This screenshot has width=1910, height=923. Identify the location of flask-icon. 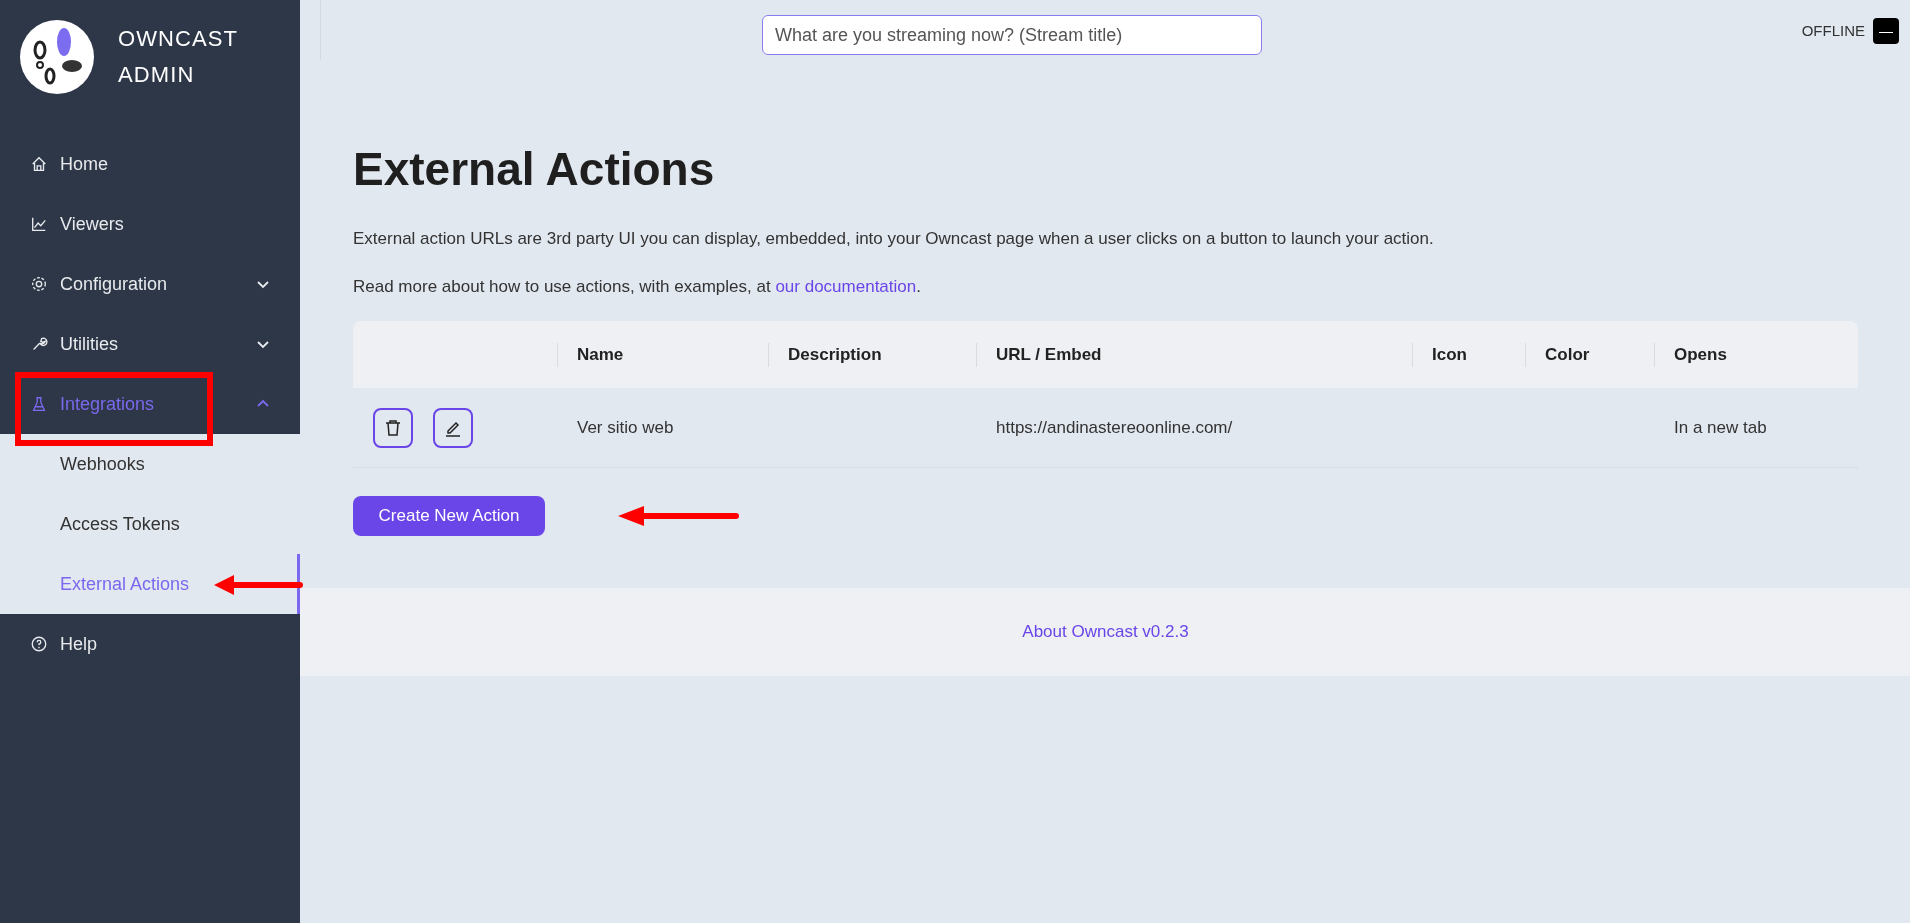
(39, 404).